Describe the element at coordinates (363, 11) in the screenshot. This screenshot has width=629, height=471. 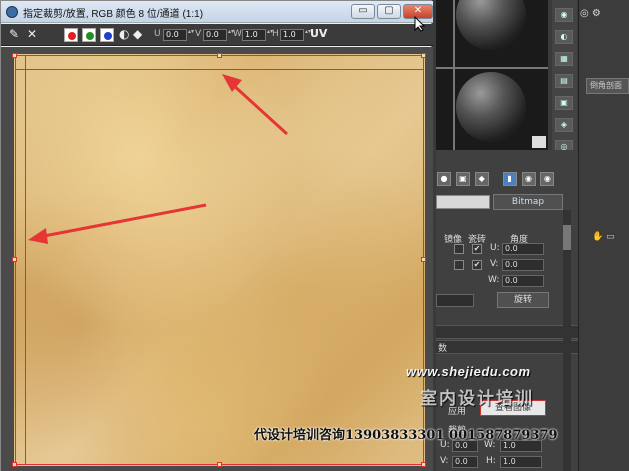
I see `minimize-button: ▭` at that location.